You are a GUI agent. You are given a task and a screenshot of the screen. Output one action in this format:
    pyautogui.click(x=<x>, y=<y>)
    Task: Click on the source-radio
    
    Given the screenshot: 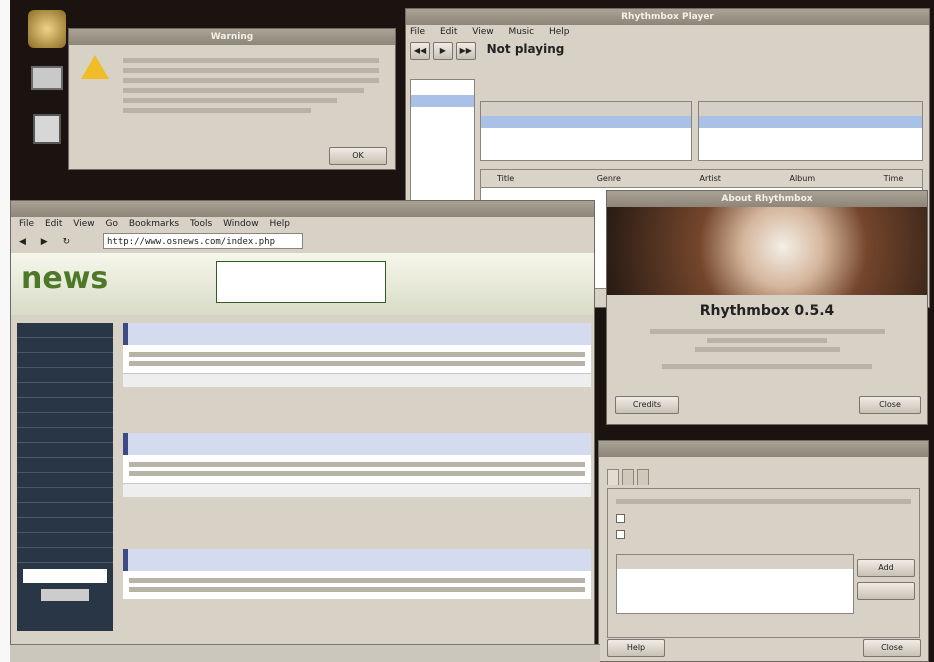 What is the action you would take?
    pyautogui.click(x=442, y=115)
    